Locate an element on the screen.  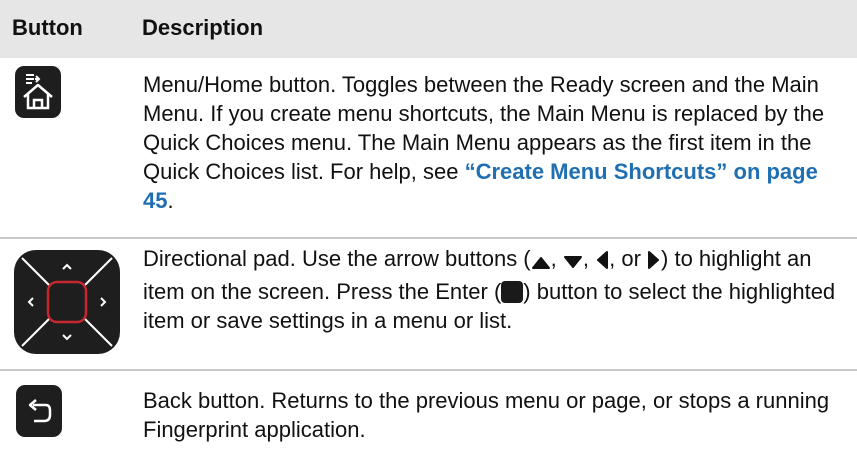
arrow-left-icon is located at coordinates (602, 262).